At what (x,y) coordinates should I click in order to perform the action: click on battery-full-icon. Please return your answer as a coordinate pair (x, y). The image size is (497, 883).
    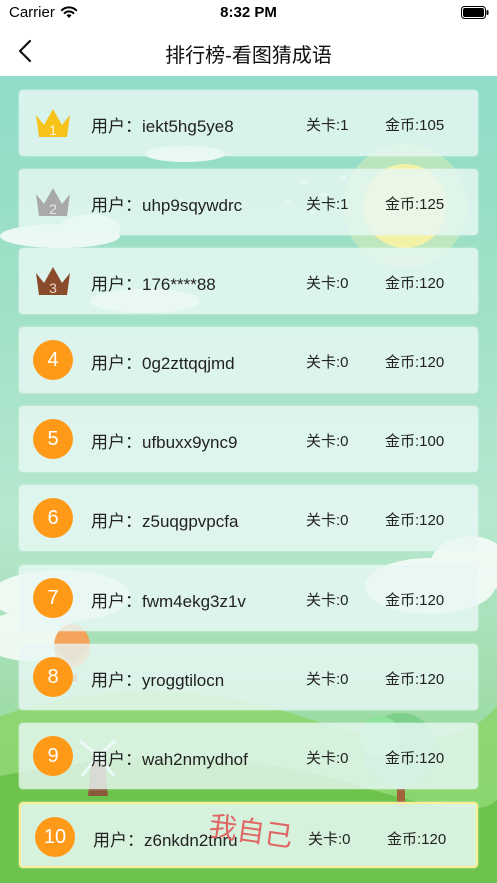
    Looking at the image, I should click on (475, 12).